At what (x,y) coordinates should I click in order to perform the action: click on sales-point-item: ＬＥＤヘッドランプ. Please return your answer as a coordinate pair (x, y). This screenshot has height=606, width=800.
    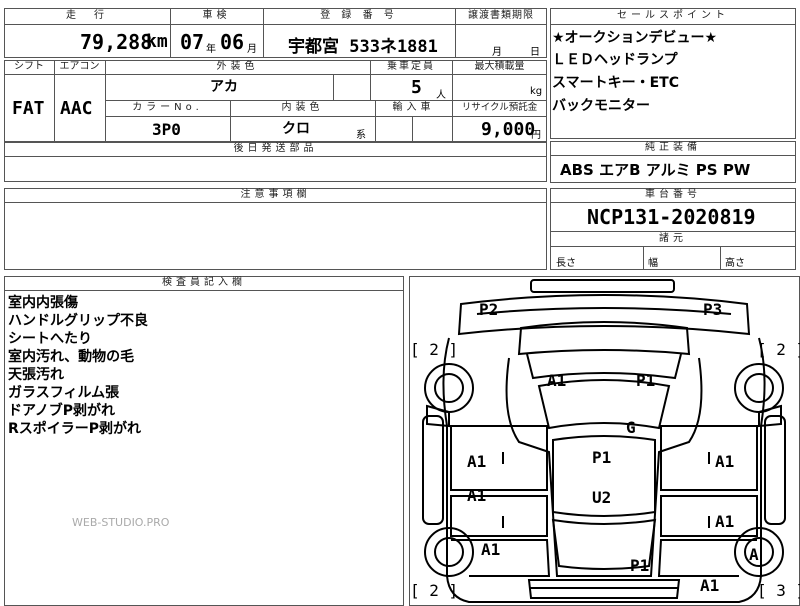
    Looking at the image, I should click on (615, 60).